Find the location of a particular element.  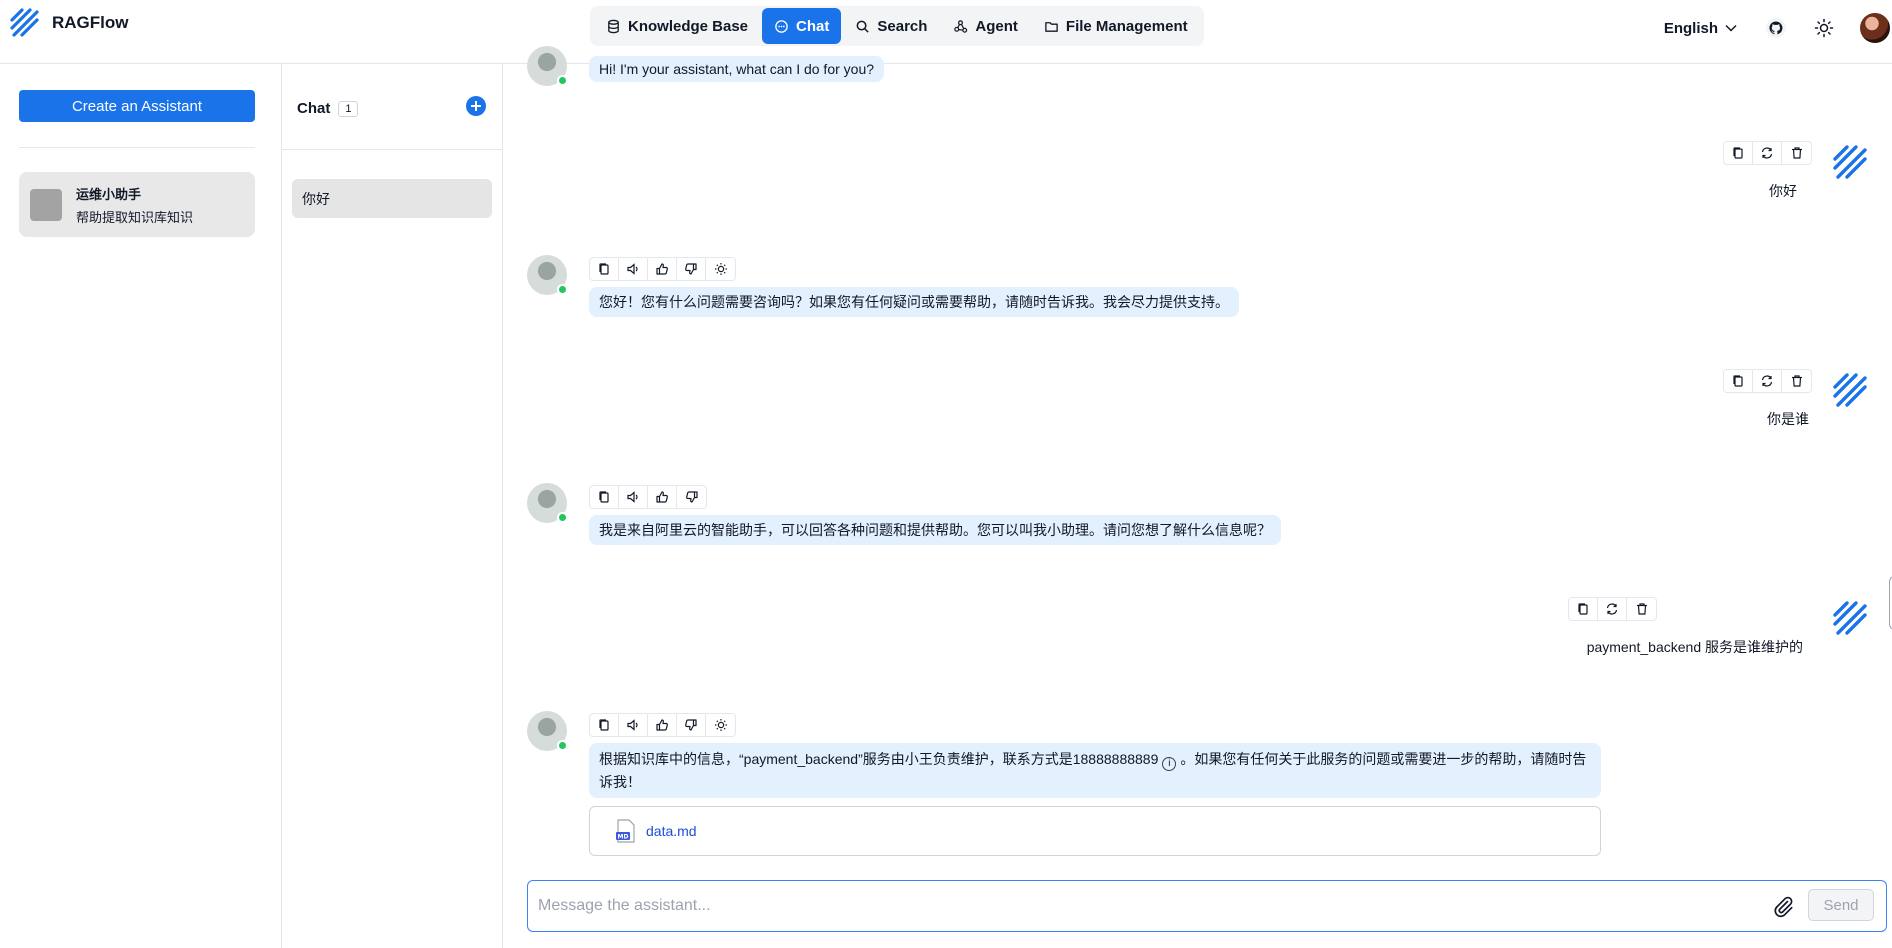

language-select: English is located at coordinates (1701, 28).